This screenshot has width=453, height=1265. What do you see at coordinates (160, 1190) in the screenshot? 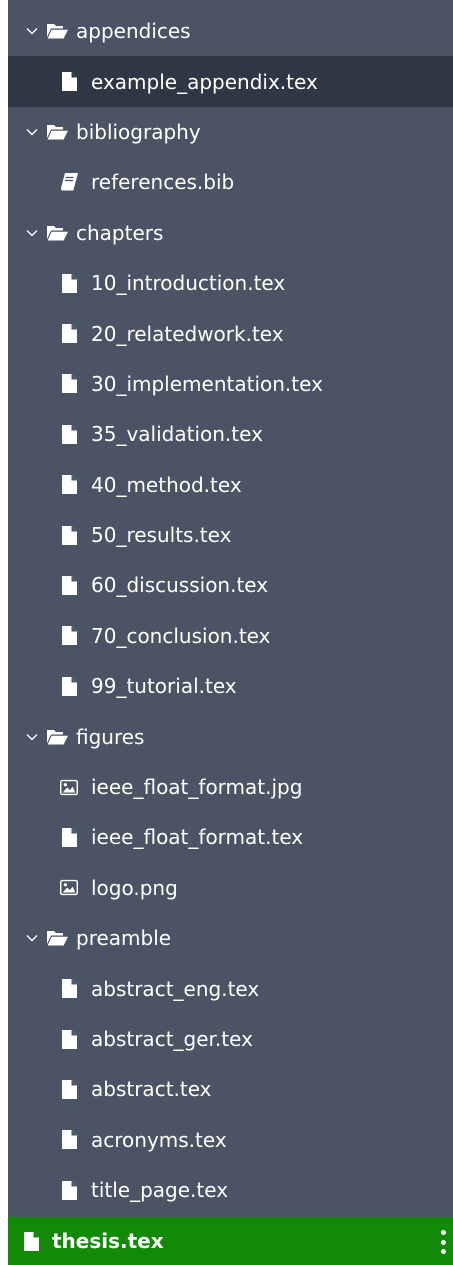
I see `file-label: title_page.tex` at bounding box center [160, 1190].